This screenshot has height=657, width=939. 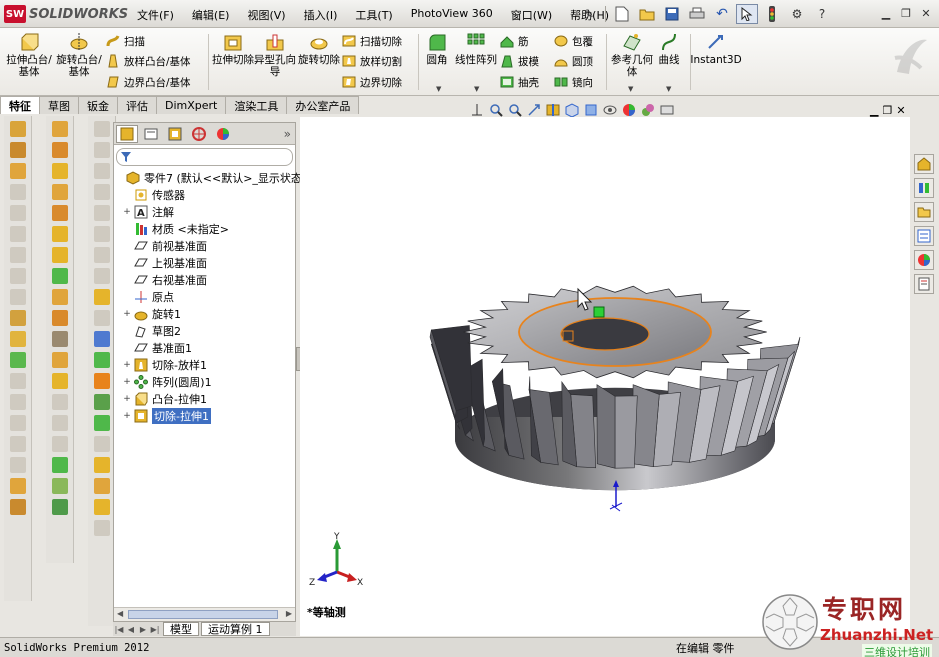 I want to click on loft-boss-button: 放样凸台/基体, so click(x=148, y=61).